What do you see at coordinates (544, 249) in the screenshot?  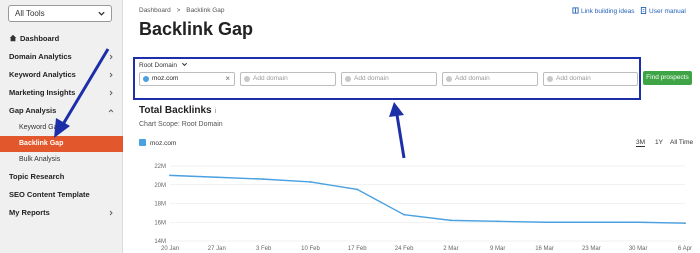 I see `x-tick-label: 16 Mar` at bounding box center [544, 249].